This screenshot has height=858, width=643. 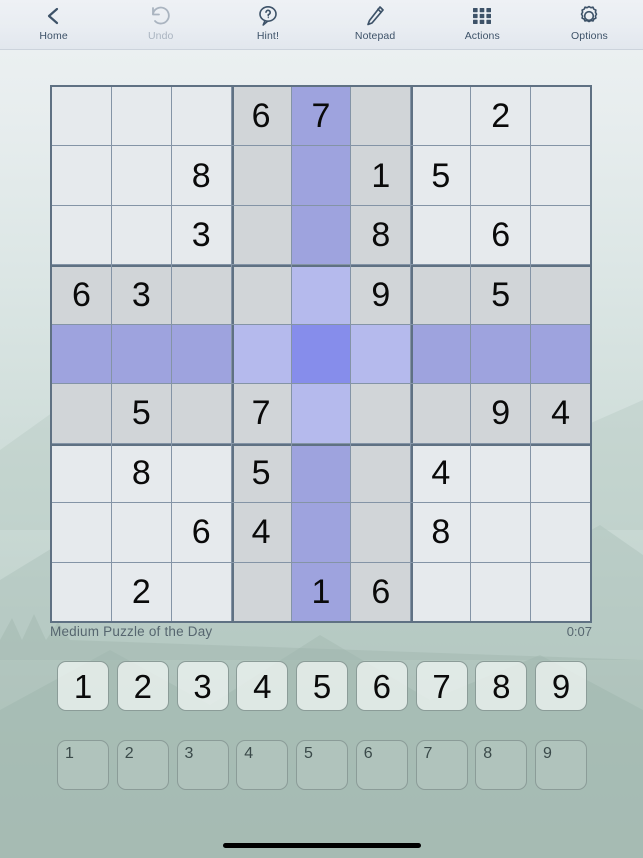 What do you see at coordinates (142, 765) in the screenshot?
I see `note-key-2: 2` at bounding box center [142, 765].